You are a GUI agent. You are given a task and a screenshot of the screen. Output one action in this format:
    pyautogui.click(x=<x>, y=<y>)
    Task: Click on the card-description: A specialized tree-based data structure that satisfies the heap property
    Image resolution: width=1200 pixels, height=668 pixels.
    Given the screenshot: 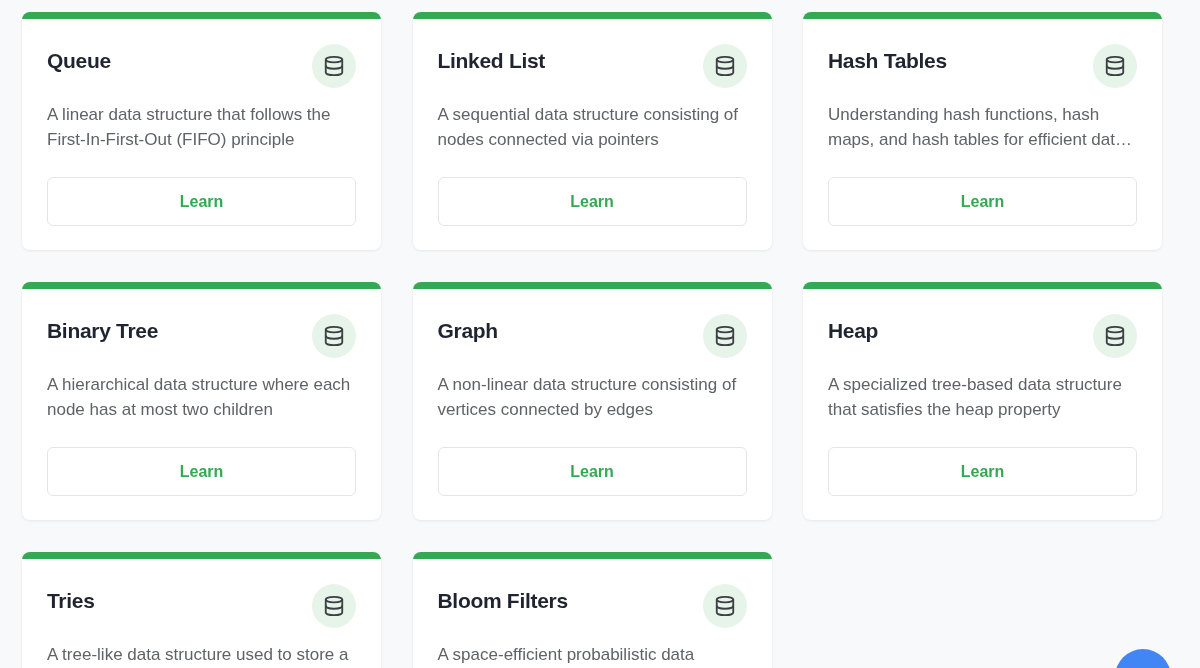 What is the action you would take?
    pyautogui.click(x=975, y=397)
    